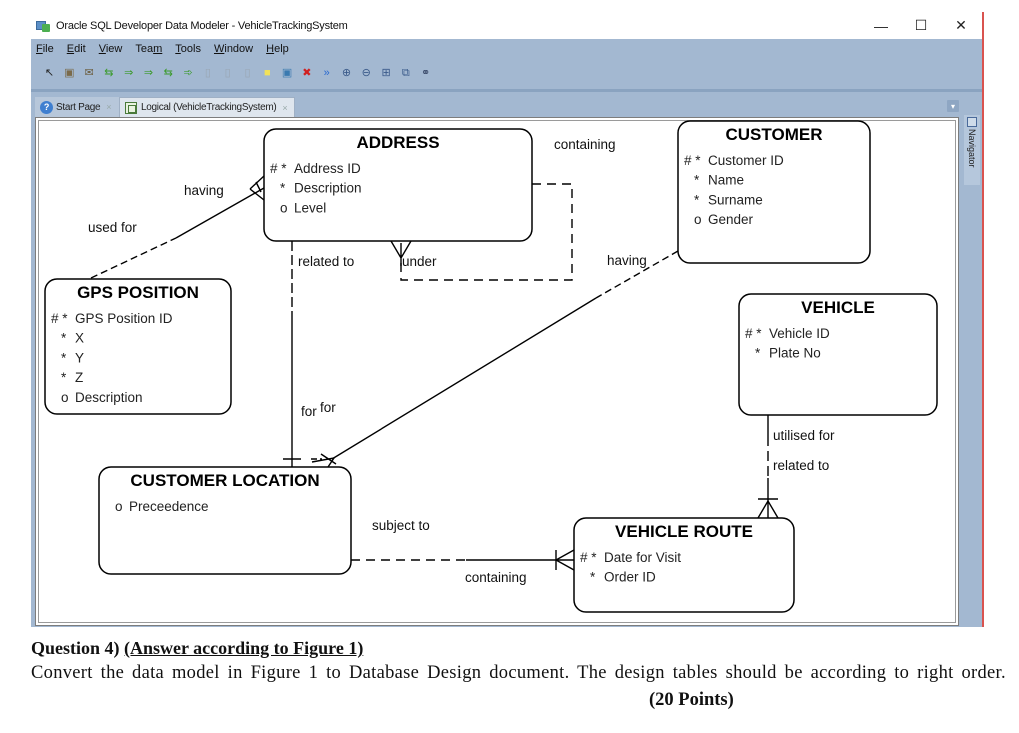 This screenshot has height=733, width=1019. I want to click on fit-screen-icon: ⊞, so click(386, 73).